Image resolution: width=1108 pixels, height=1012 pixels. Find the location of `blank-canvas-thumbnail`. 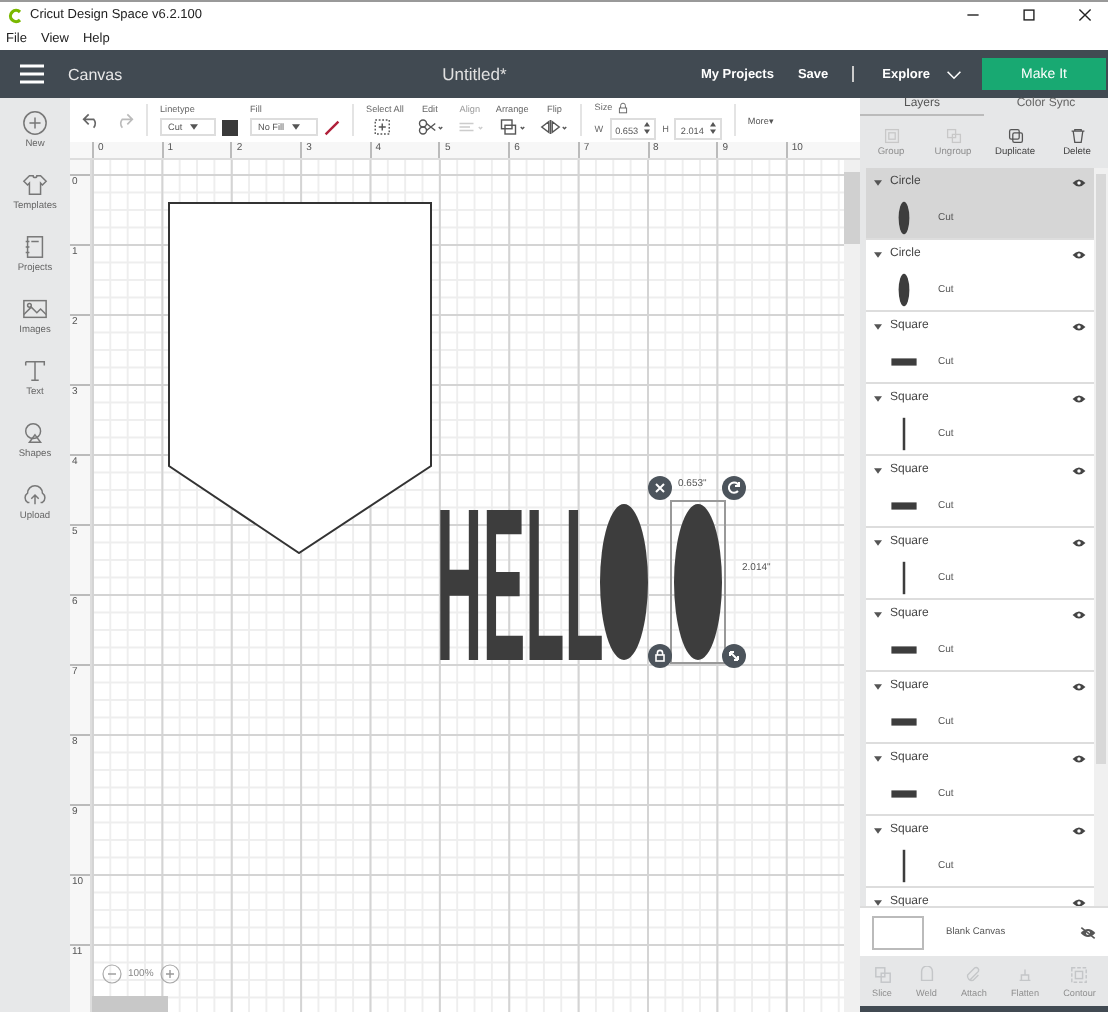

blank-canvas-thumbnail is located at coordinates (898, 932).